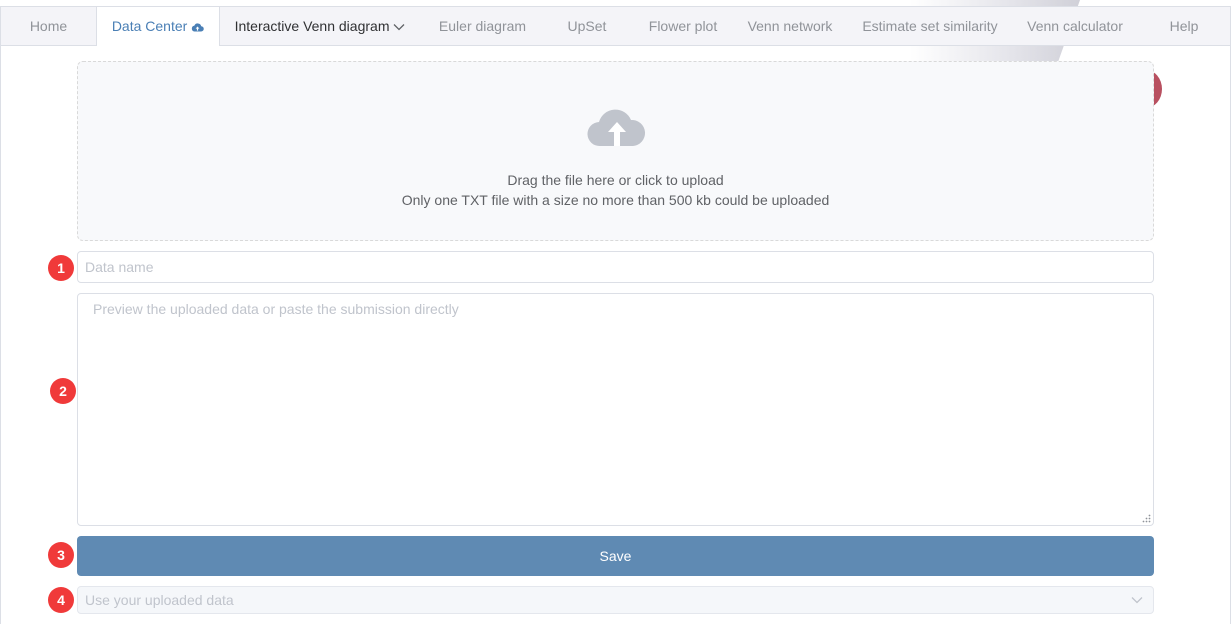  What do you see at coordinates (615, 600) in the screenshot?
I see `uploaded-data-select: Use your uploaded data` at bounding box center [615, 600].